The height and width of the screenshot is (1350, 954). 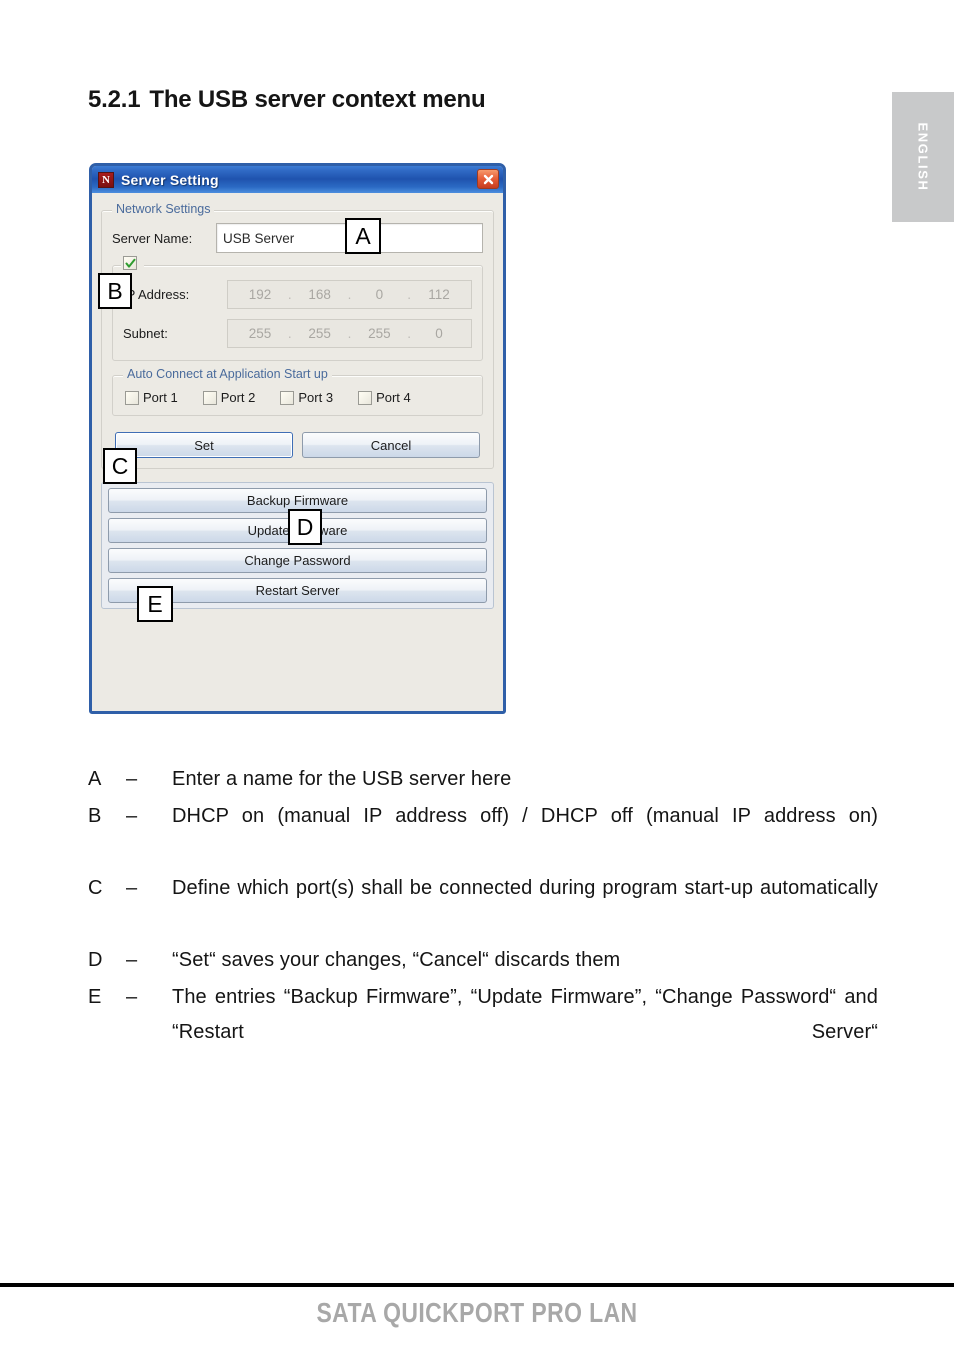 I want to click on close-icon, so click(x=488, y=179).